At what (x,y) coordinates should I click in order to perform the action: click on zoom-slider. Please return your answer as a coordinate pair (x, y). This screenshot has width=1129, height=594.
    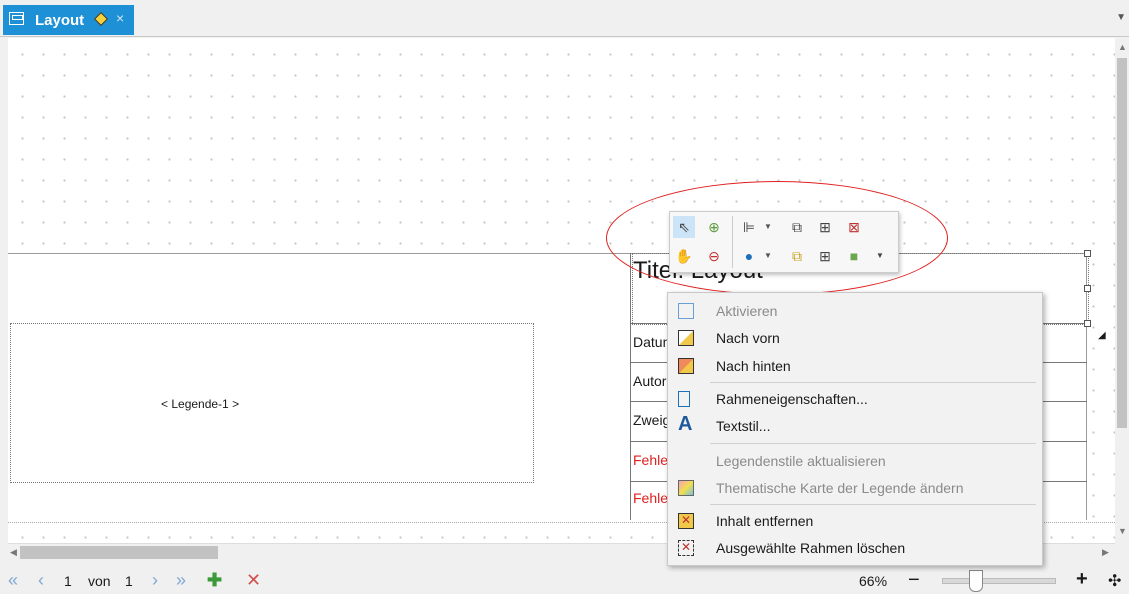
    Looking at the image, I should click on (999, 581).